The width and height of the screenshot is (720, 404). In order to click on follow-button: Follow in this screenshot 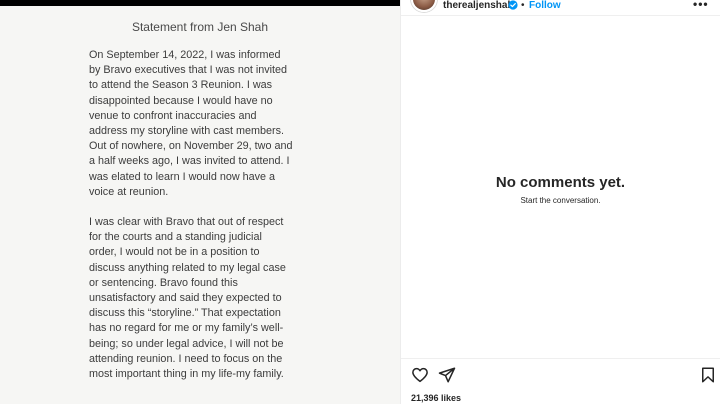, I will do `click(545, 5)`.